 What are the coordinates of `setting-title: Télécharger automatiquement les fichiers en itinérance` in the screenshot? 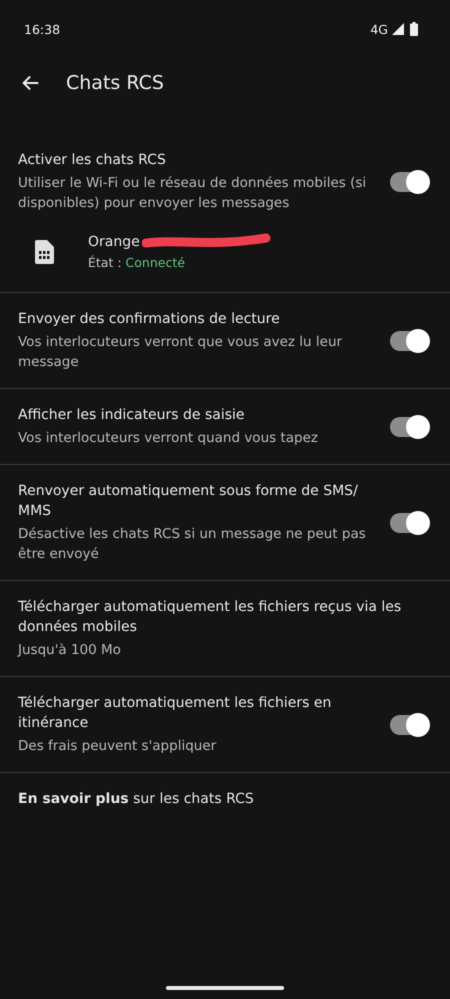 It's located at (175, 713).